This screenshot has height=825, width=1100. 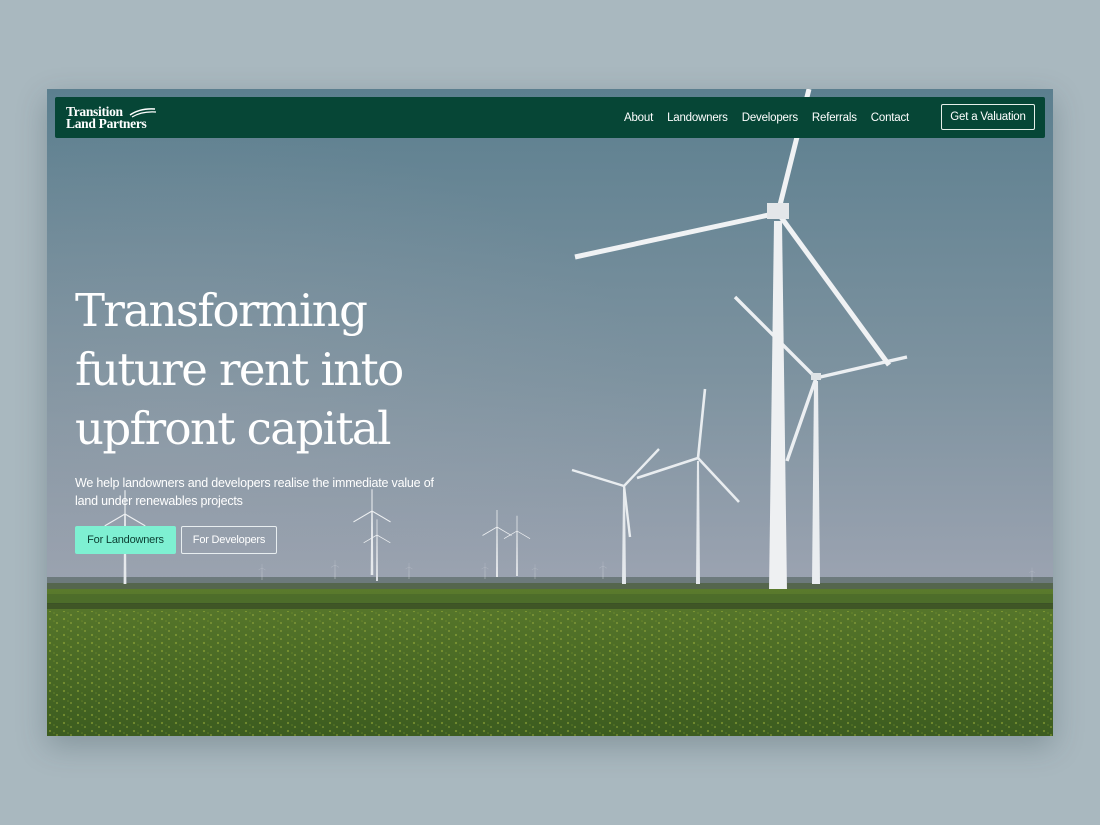 I want to click on for-developers-button: For Developers, so click(x=229, y=540).